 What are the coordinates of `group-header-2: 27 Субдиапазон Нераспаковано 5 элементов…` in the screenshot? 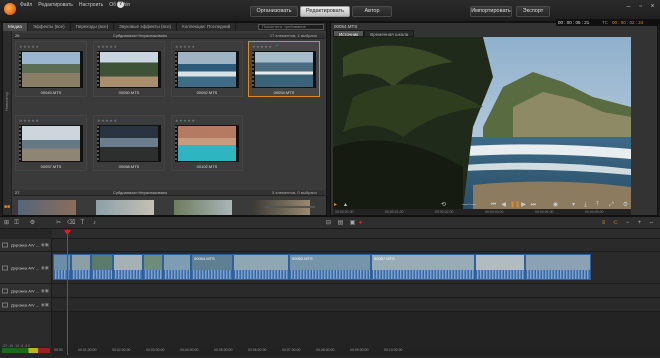 It's located at (169, 193).